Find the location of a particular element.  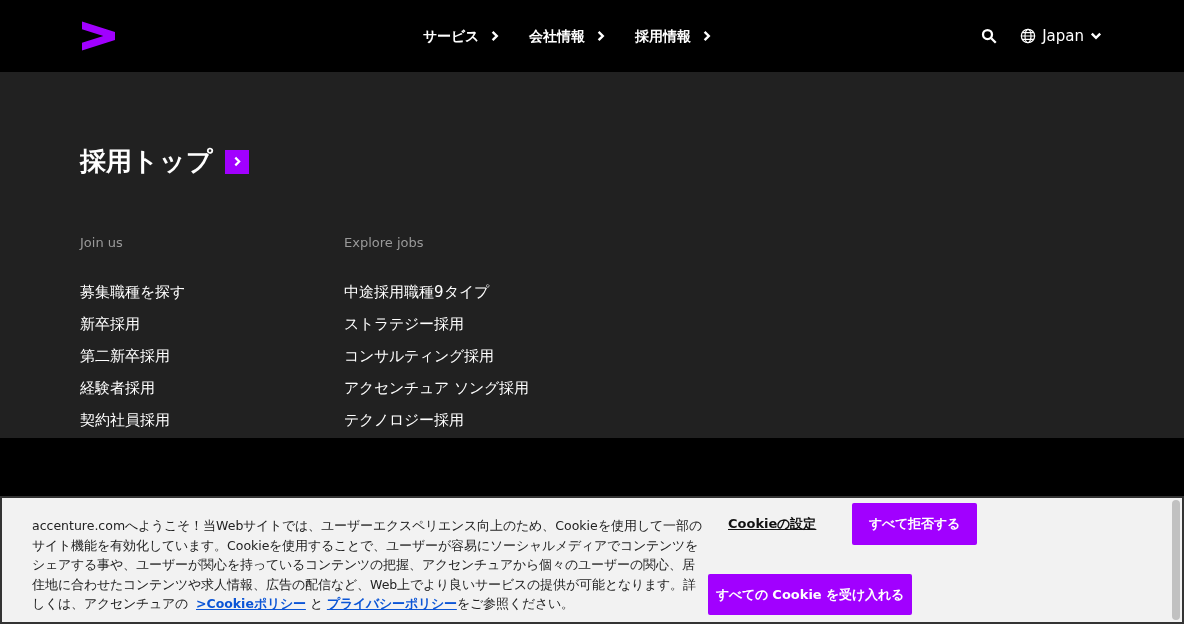

cookie-policy-link: >Cookieポリシー is located at coordinates (251, 603).